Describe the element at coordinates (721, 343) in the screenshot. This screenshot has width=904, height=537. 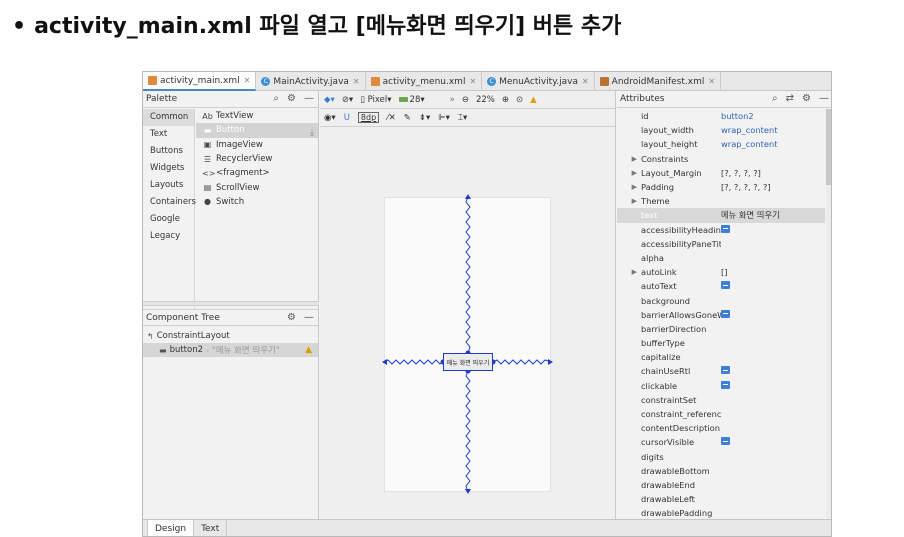
I see `attribute-row-buffertype: bufferType` at that location.